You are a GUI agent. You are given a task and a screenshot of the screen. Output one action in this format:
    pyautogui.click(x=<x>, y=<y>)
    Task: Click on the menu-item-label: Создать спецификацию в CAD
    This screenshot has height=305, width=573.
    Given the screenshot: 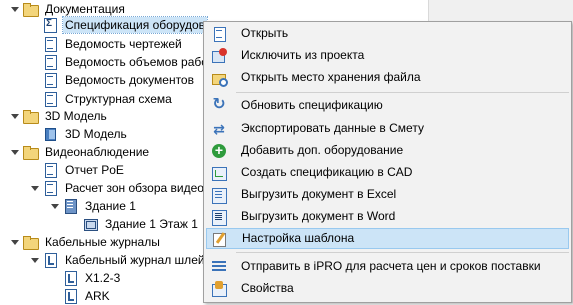 What is the action you would take?
    pyautogui.click(x=327, y=172)
    